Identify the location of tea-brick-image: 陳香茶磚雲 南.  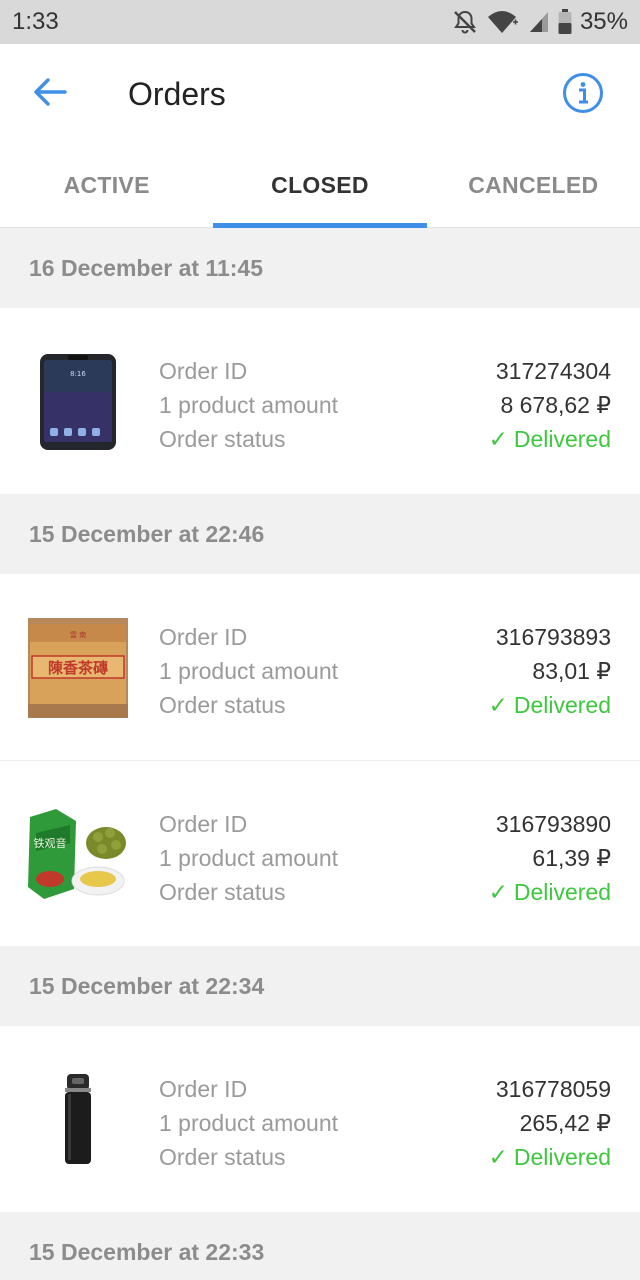
(78, 668).